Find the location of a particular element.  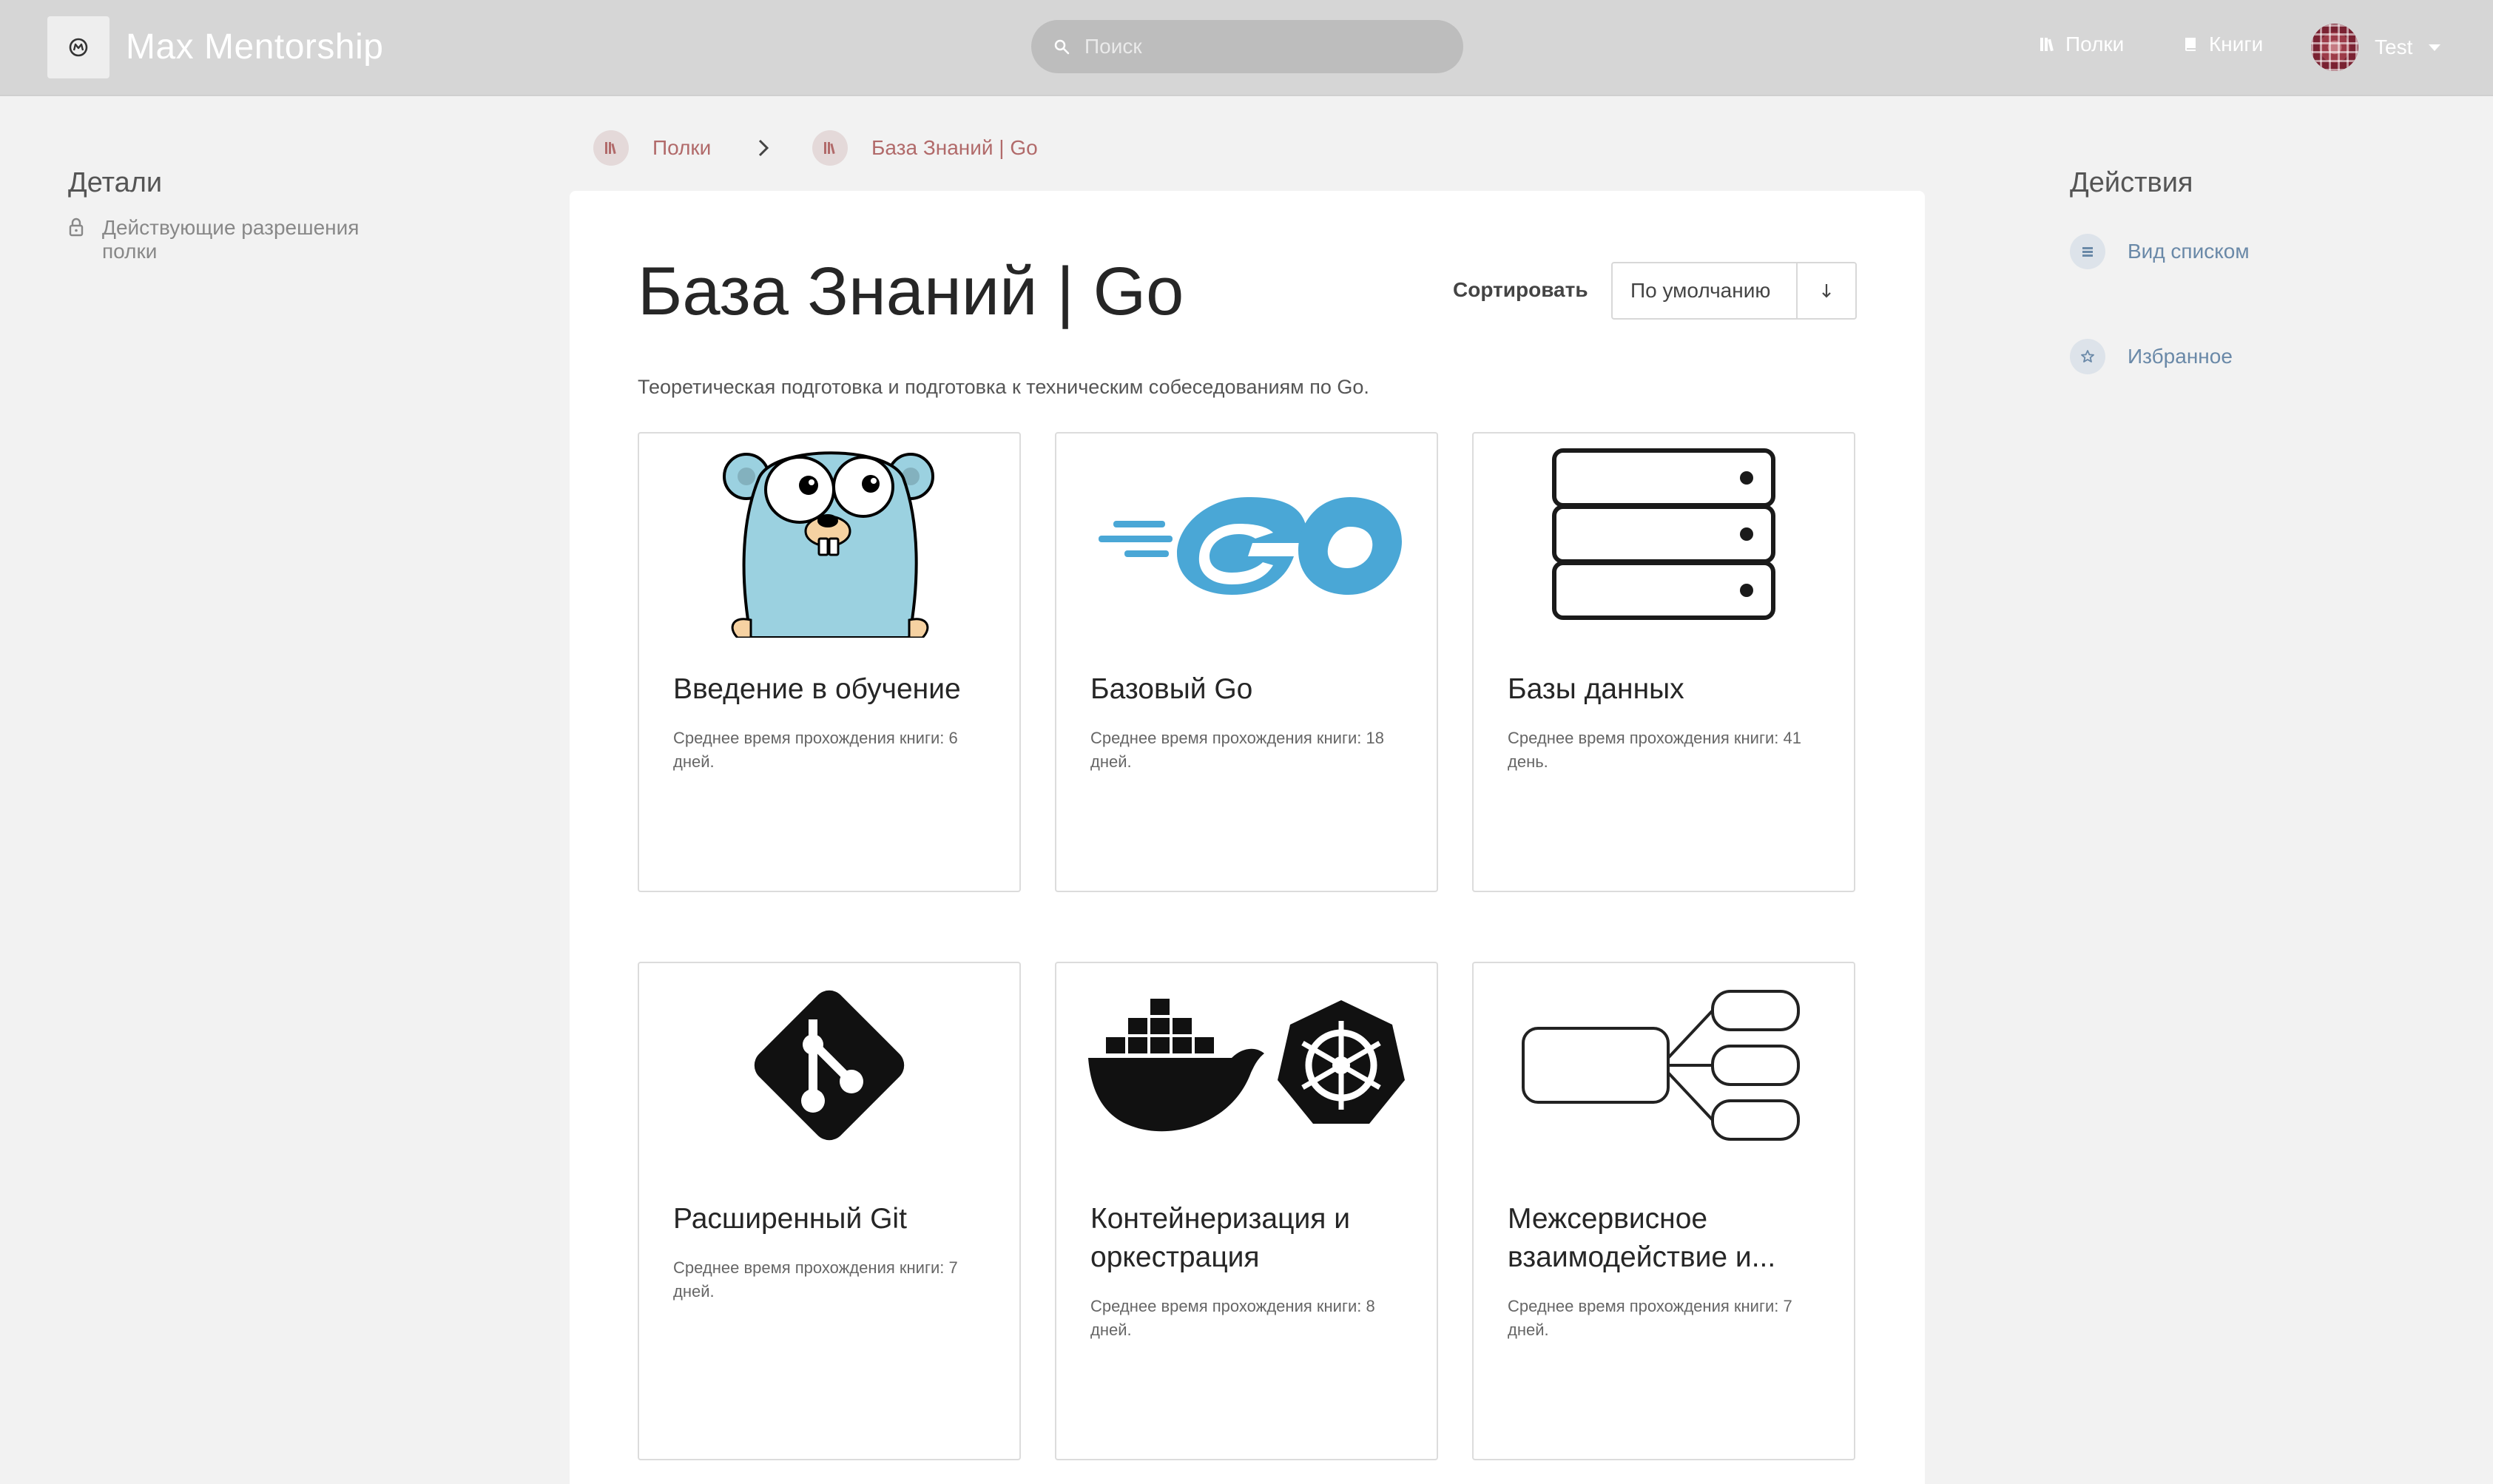

book-title: Введение в обучение is located at coordinates (817, 689).